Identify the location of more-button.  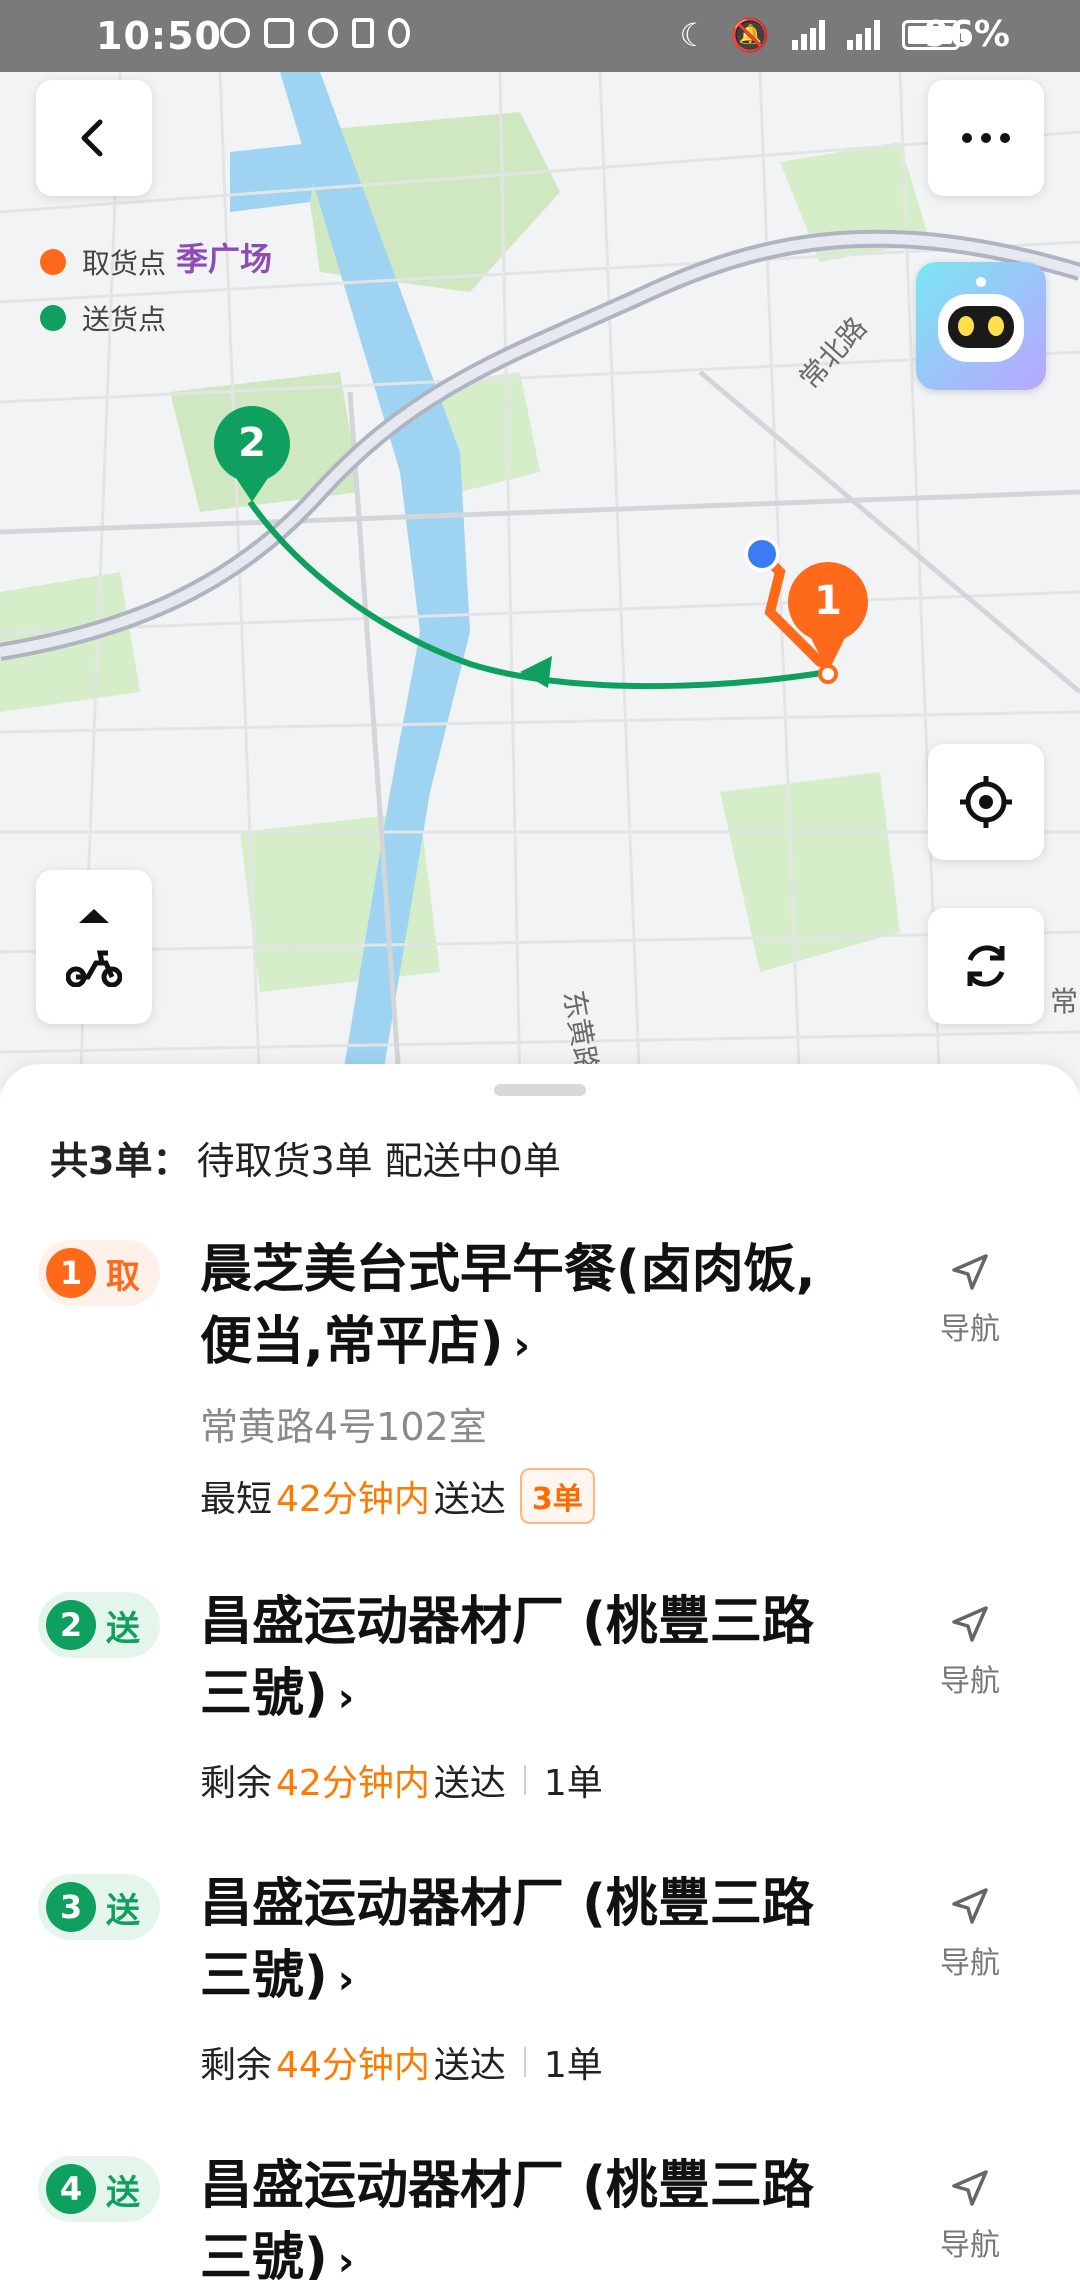
(986, 138).